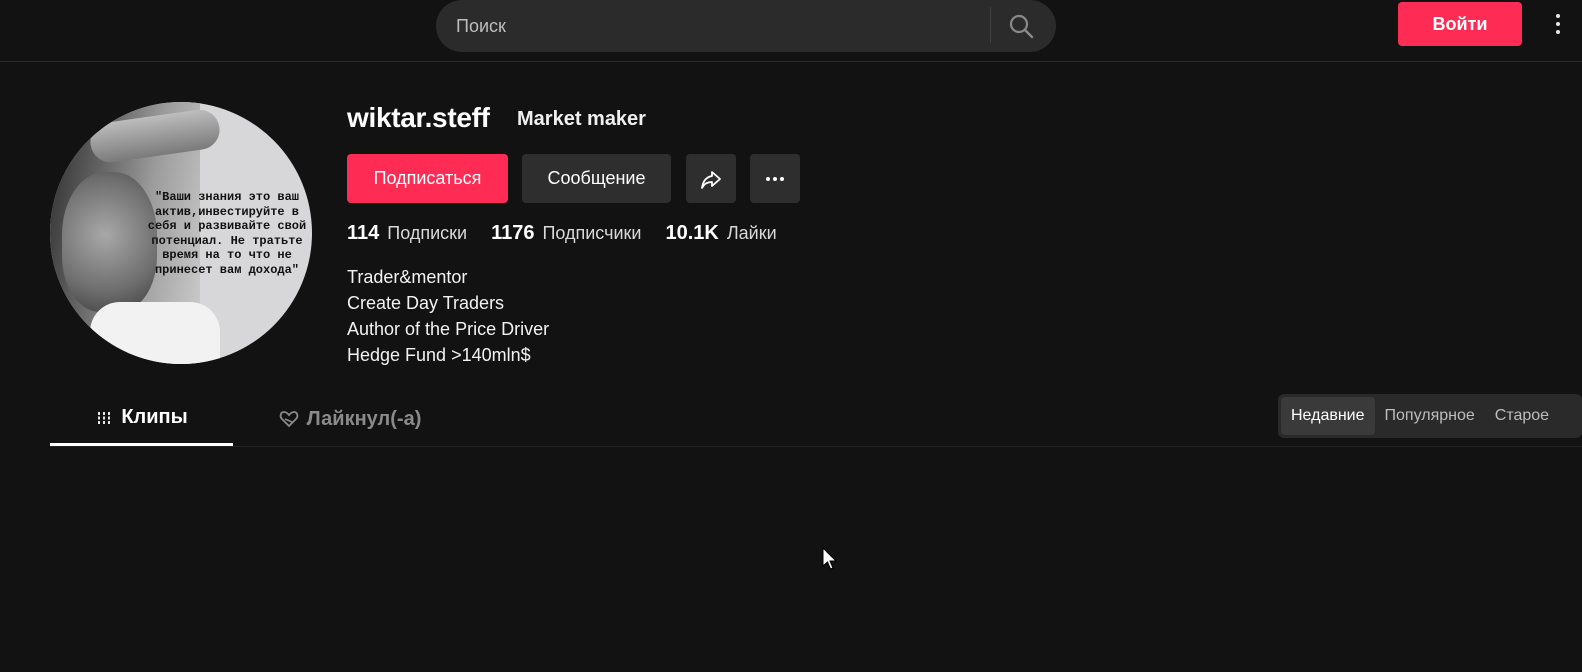 Image resolution: width=1582 pixels, height=672 pixels. I want to click on kebab-menu-icon, so click(1558, 24).